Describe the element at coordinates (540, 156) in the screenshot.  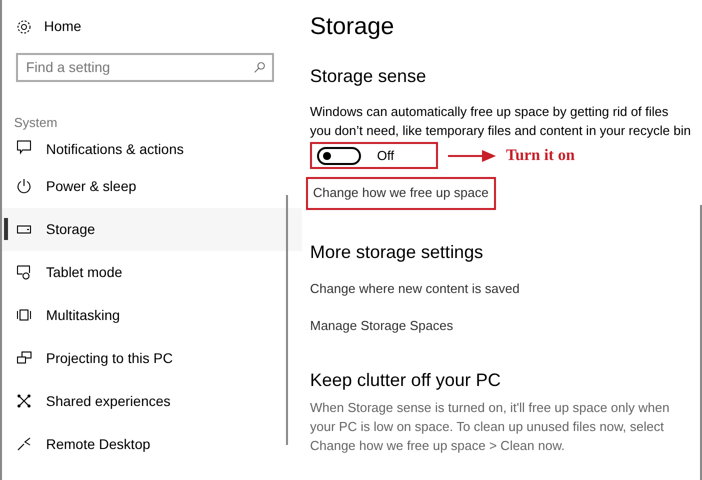
I see `annotation: Turn it on` at that location.